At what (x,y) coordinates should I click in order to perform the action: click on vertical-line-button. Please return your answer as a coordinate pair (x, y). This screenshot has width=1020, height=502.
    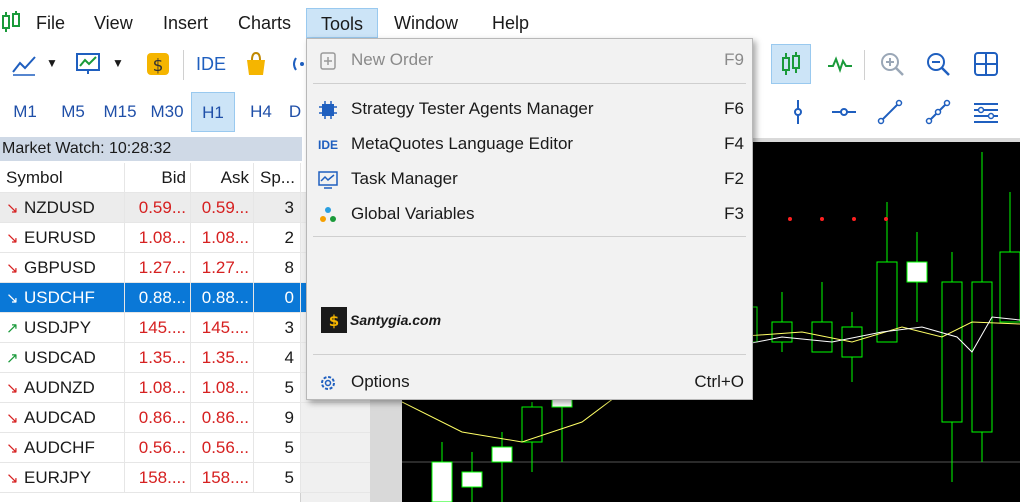
    Looking at the image, I should click on (798, 112).